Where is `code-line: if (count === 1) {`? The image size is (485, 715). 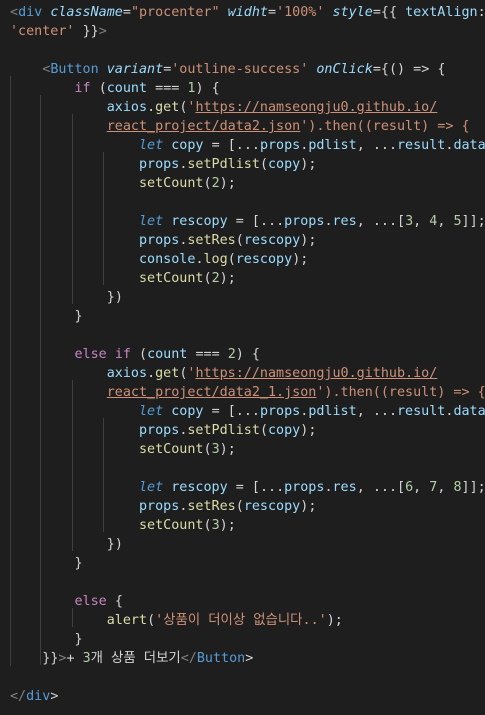
code-line: if (count === 1) { is located at coordinates (115, 88).